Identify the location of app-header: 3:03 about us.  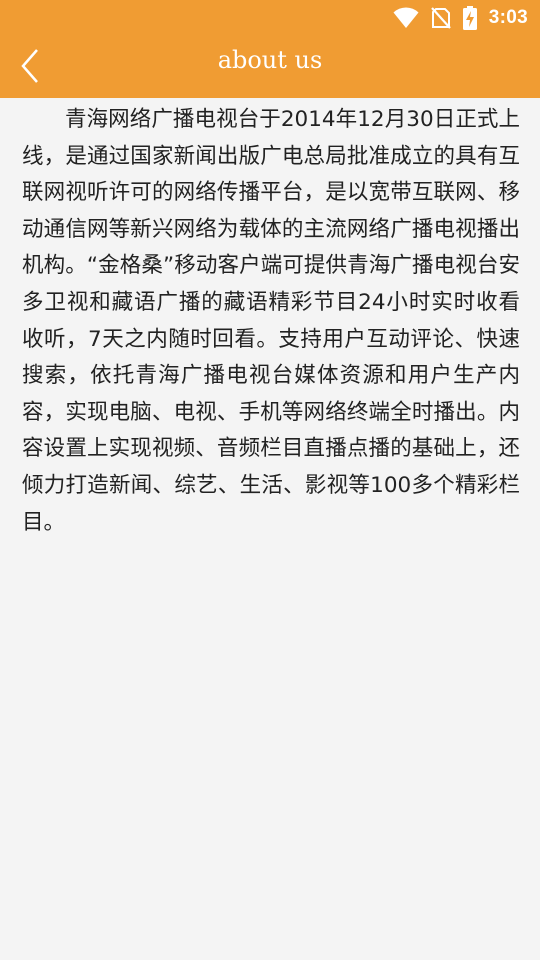
(270, 49).